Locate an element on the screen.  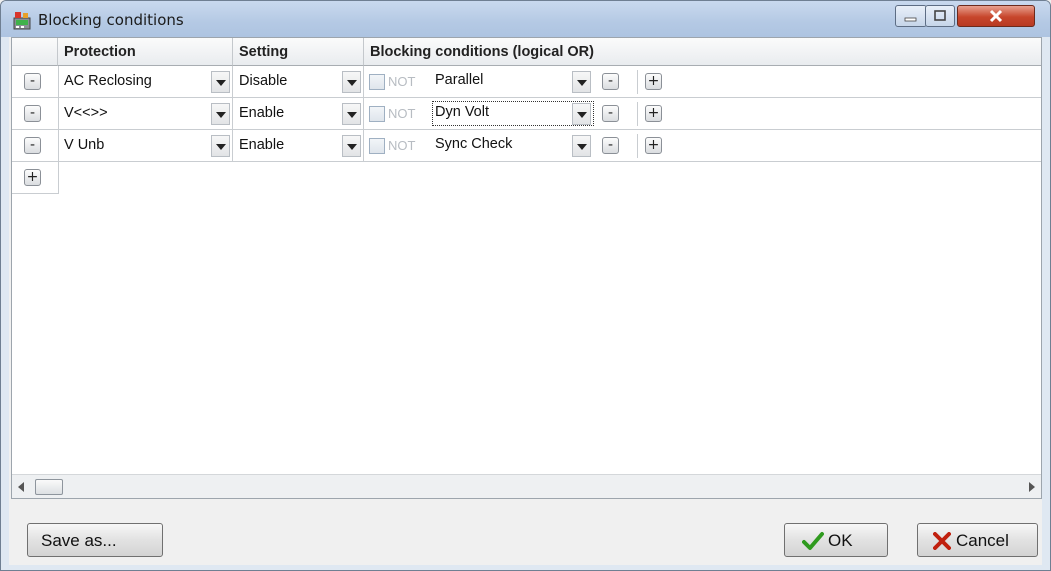
cancel-button: Cancel is located at coordinates (977, 540).